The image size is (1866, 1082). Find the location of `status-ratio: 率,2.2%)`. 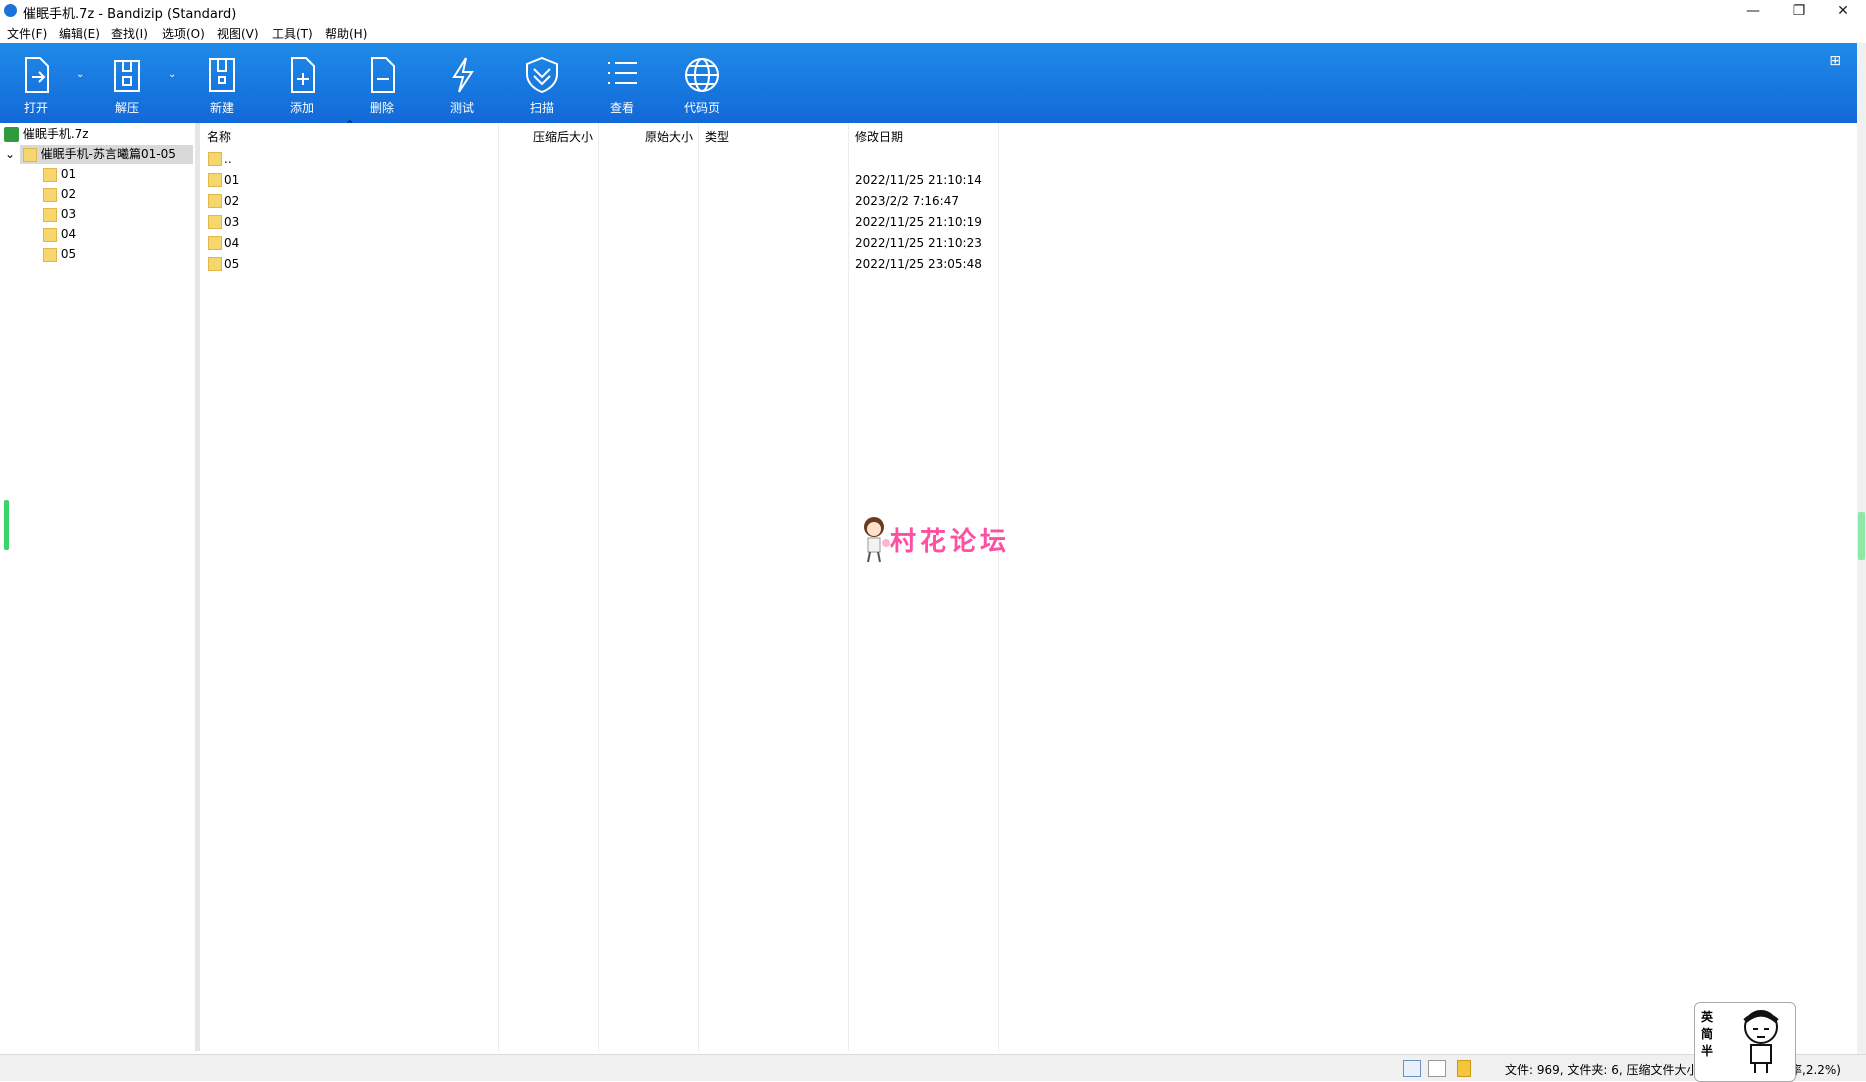

status-ratio: 率,2.2%) is located at coordinates (1815, 1070).